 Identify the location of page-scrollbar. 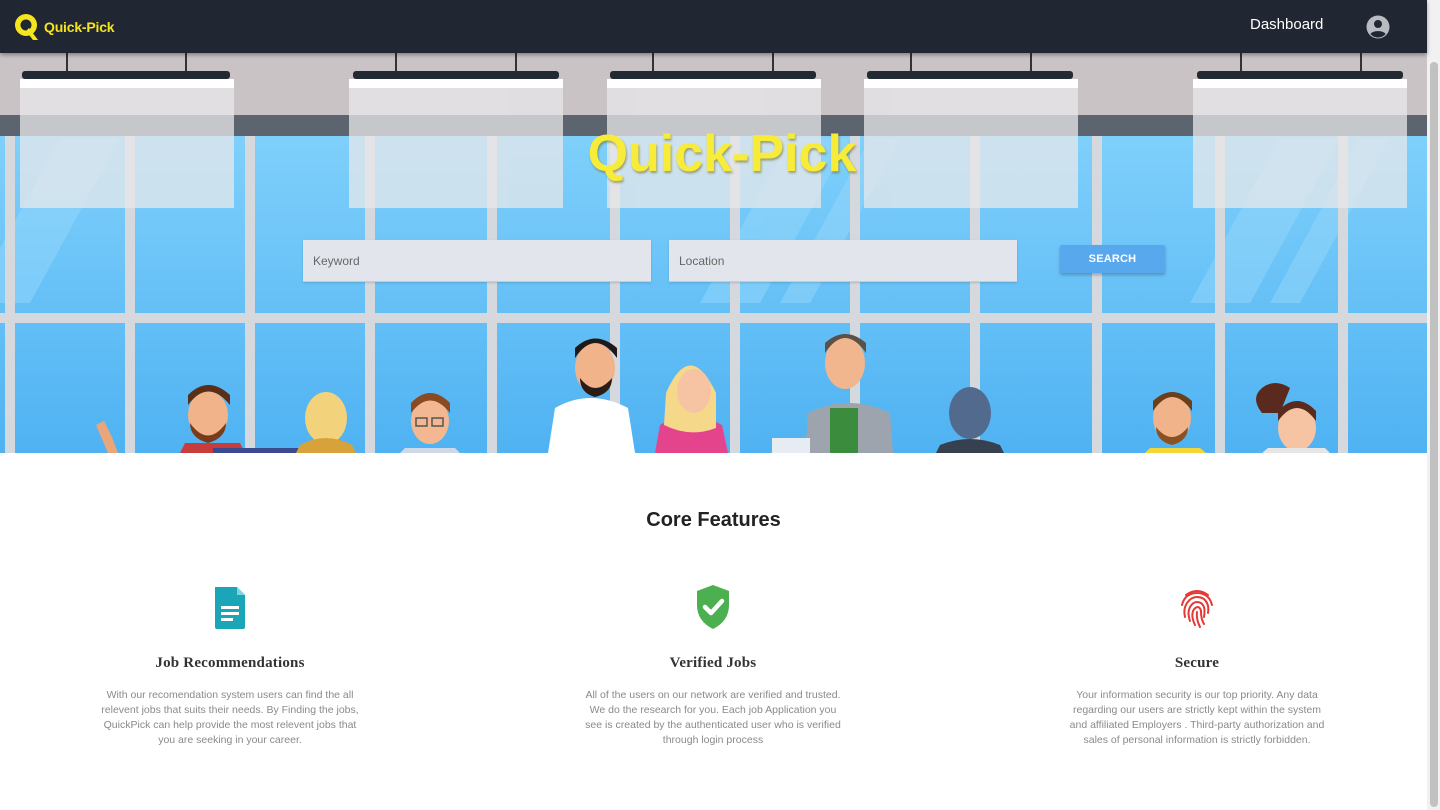
(1433, 405).